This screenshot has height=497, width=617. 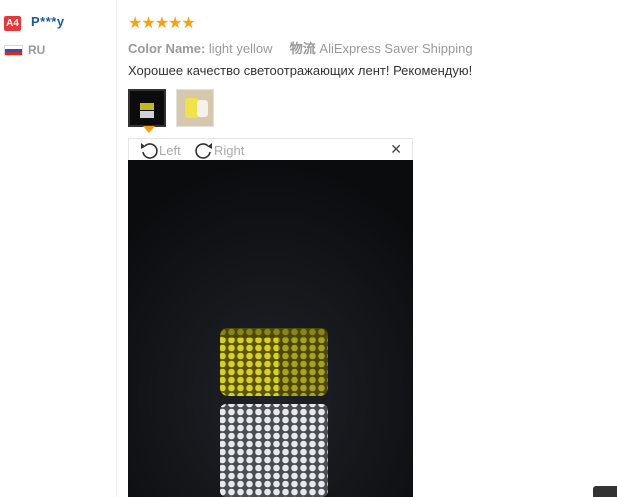 What do you see at coordinates (270, 149) in the screenshot?
I see `image-viewer-toolbar: Left Right ✕` at bounding box center [270, 149].